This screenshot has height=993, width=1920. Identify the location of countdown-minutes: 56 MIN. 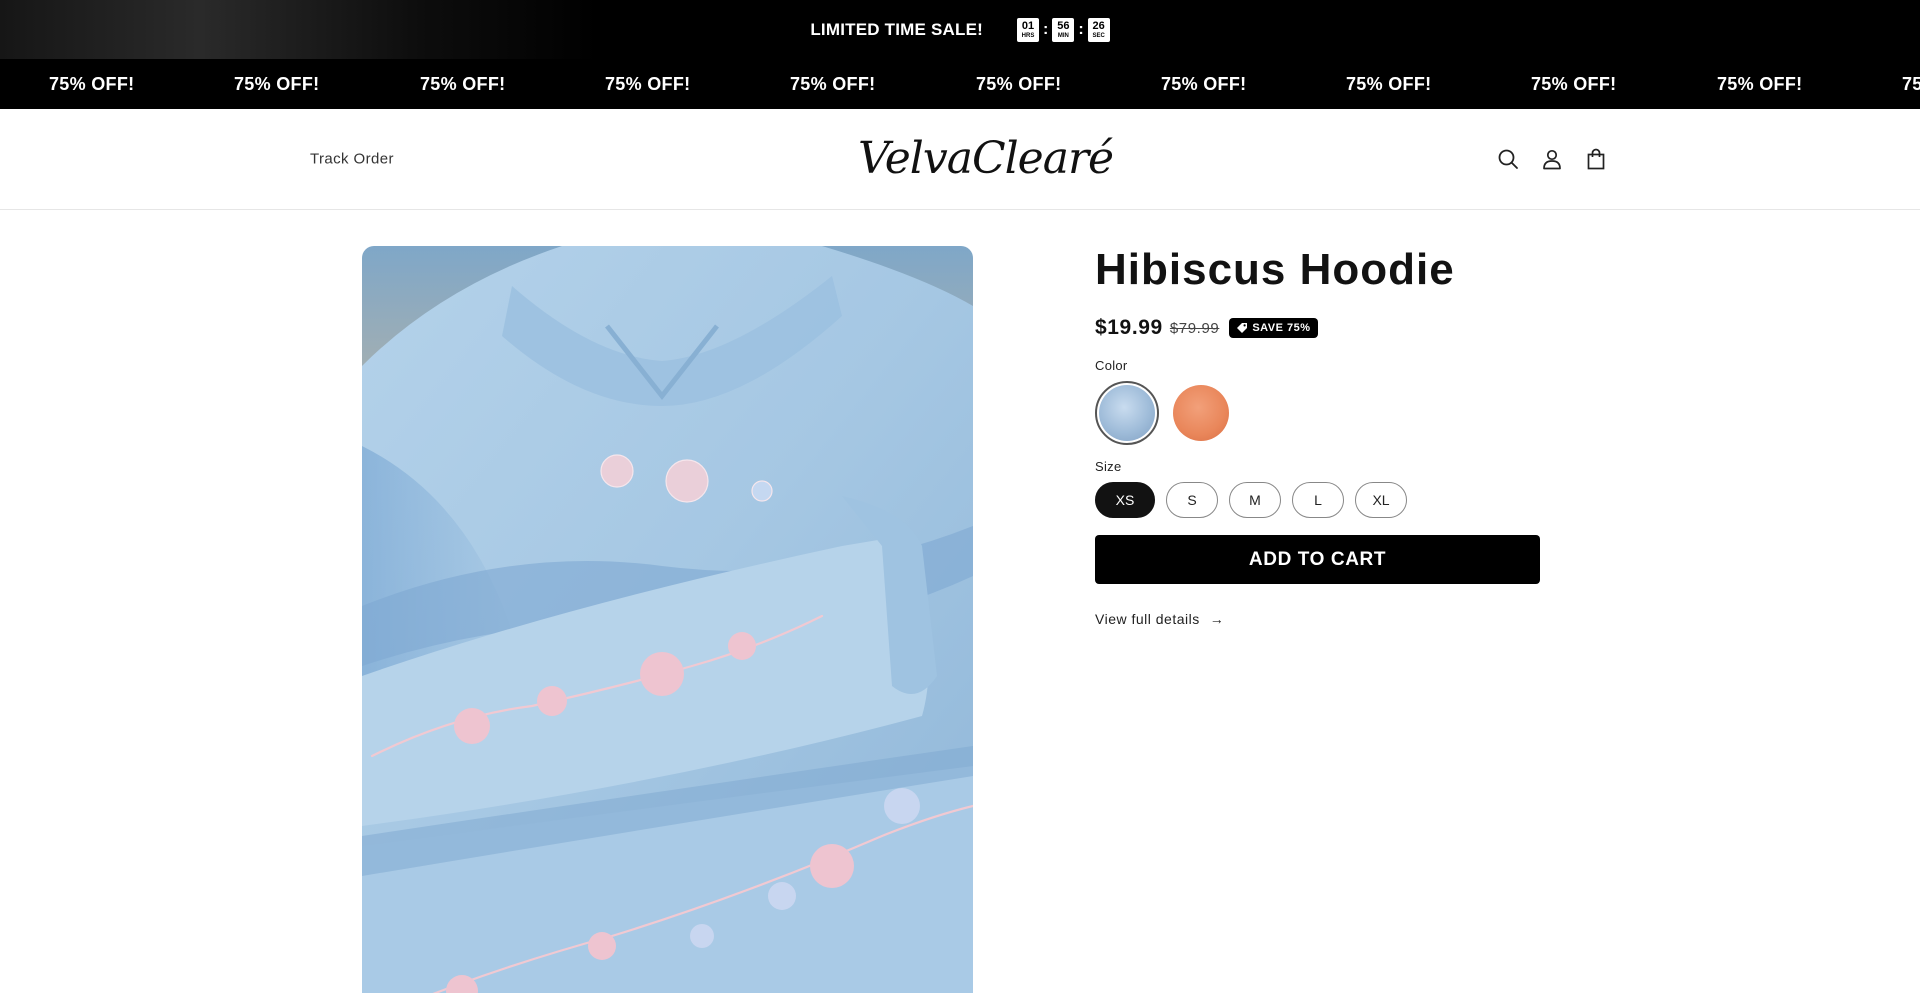
(1063, 29).